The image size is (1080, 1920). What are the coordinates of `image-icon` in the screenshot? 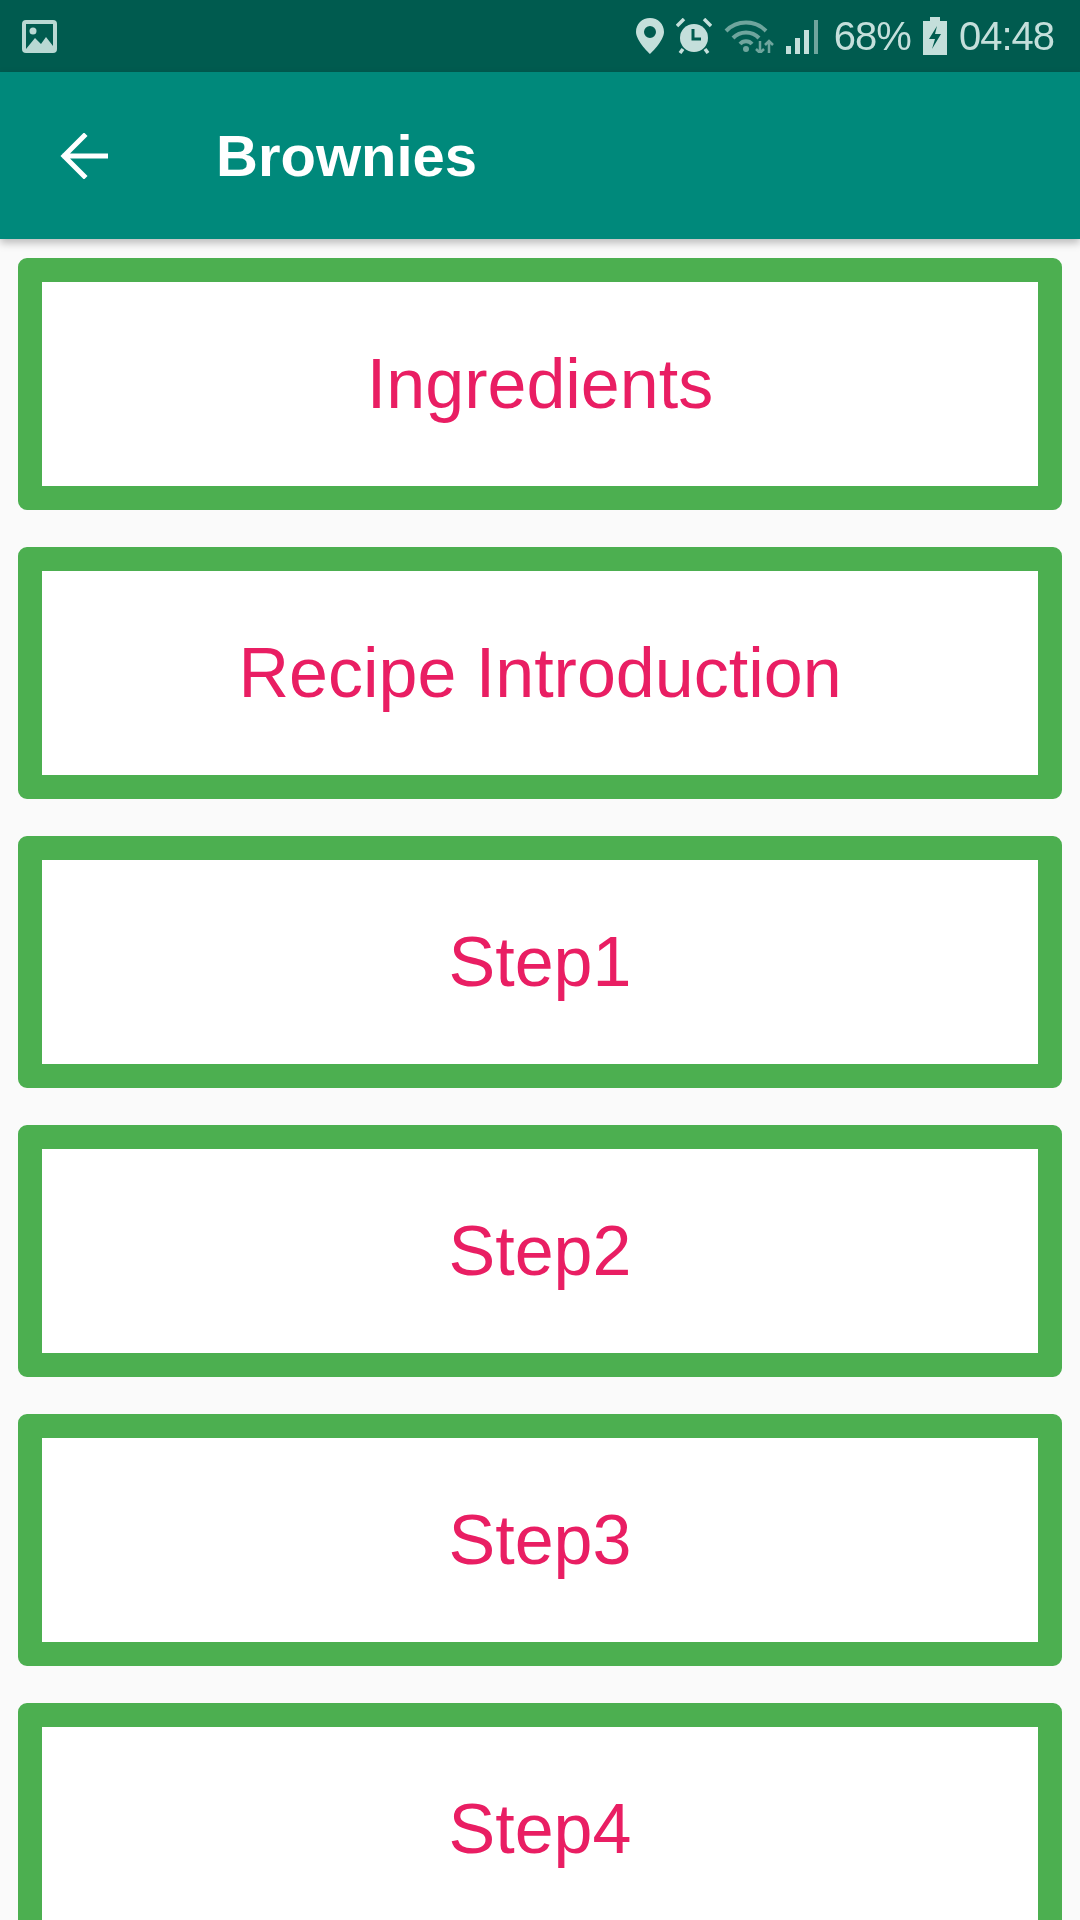 It's located at (39, 36).